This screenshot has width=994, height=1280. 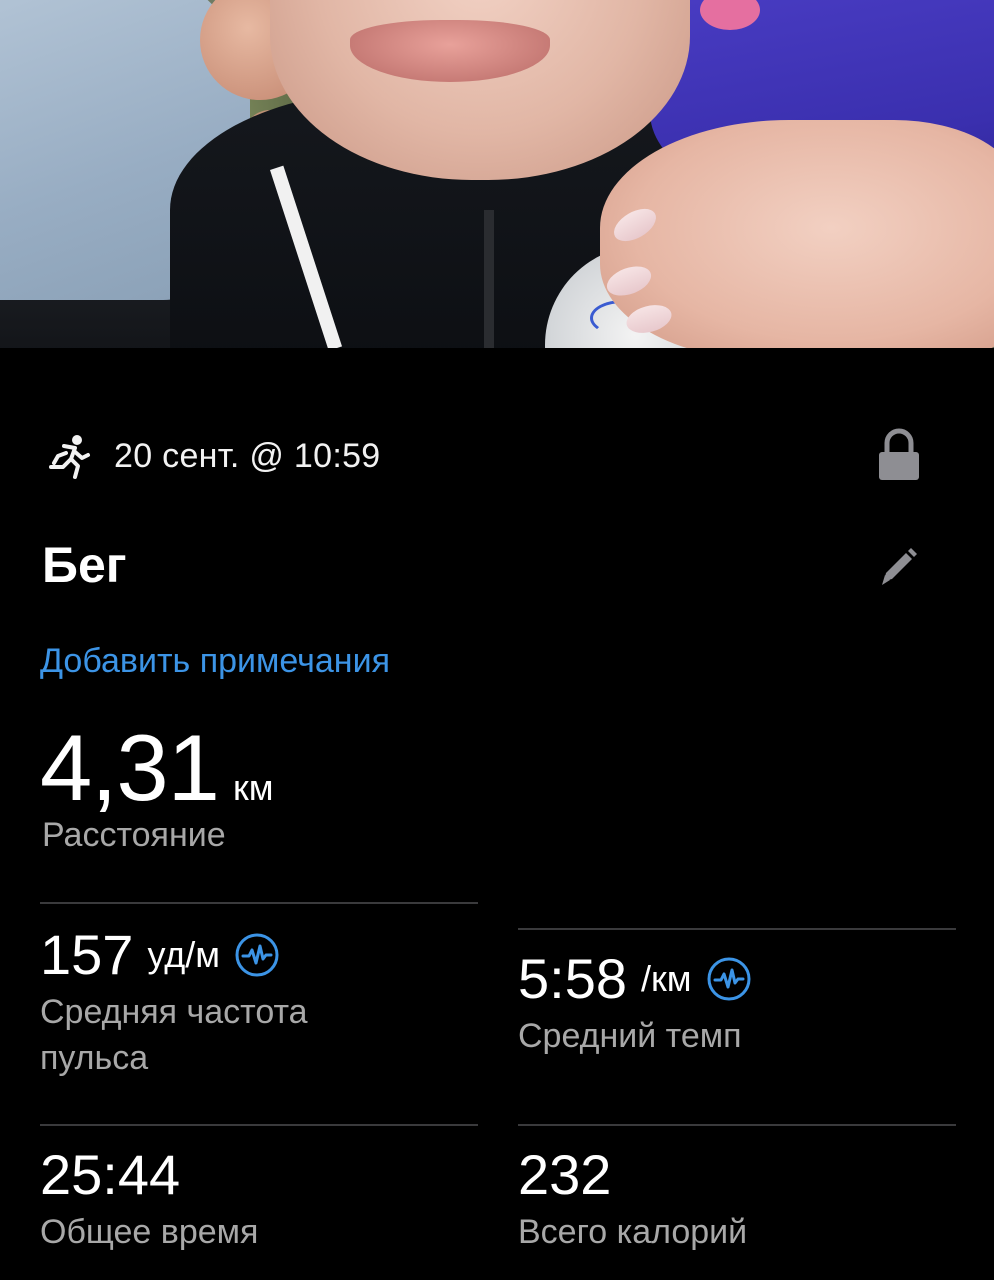 I want to click on avg-heart-rate-unit: уд/м, so click(x=183, y=954).